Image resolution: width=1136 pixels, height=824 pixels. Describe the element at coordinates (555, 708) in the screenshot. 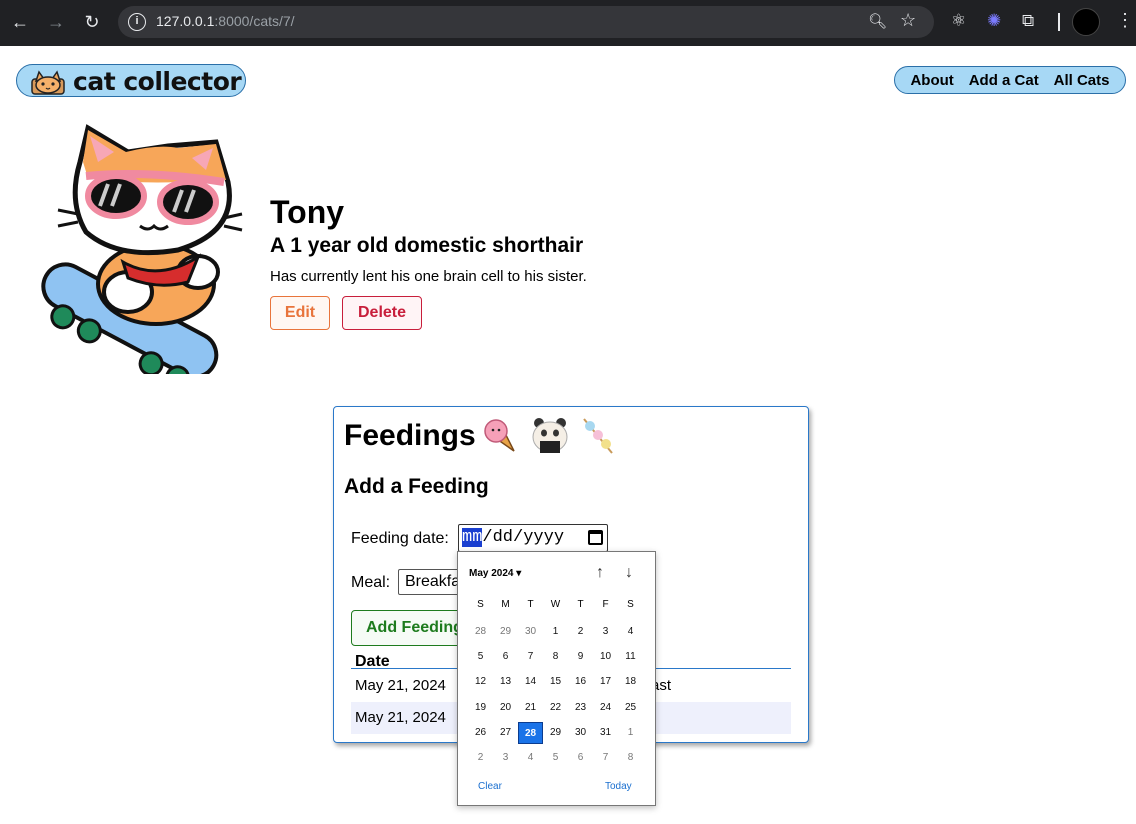

I see `calendar-day: 22` at that location.